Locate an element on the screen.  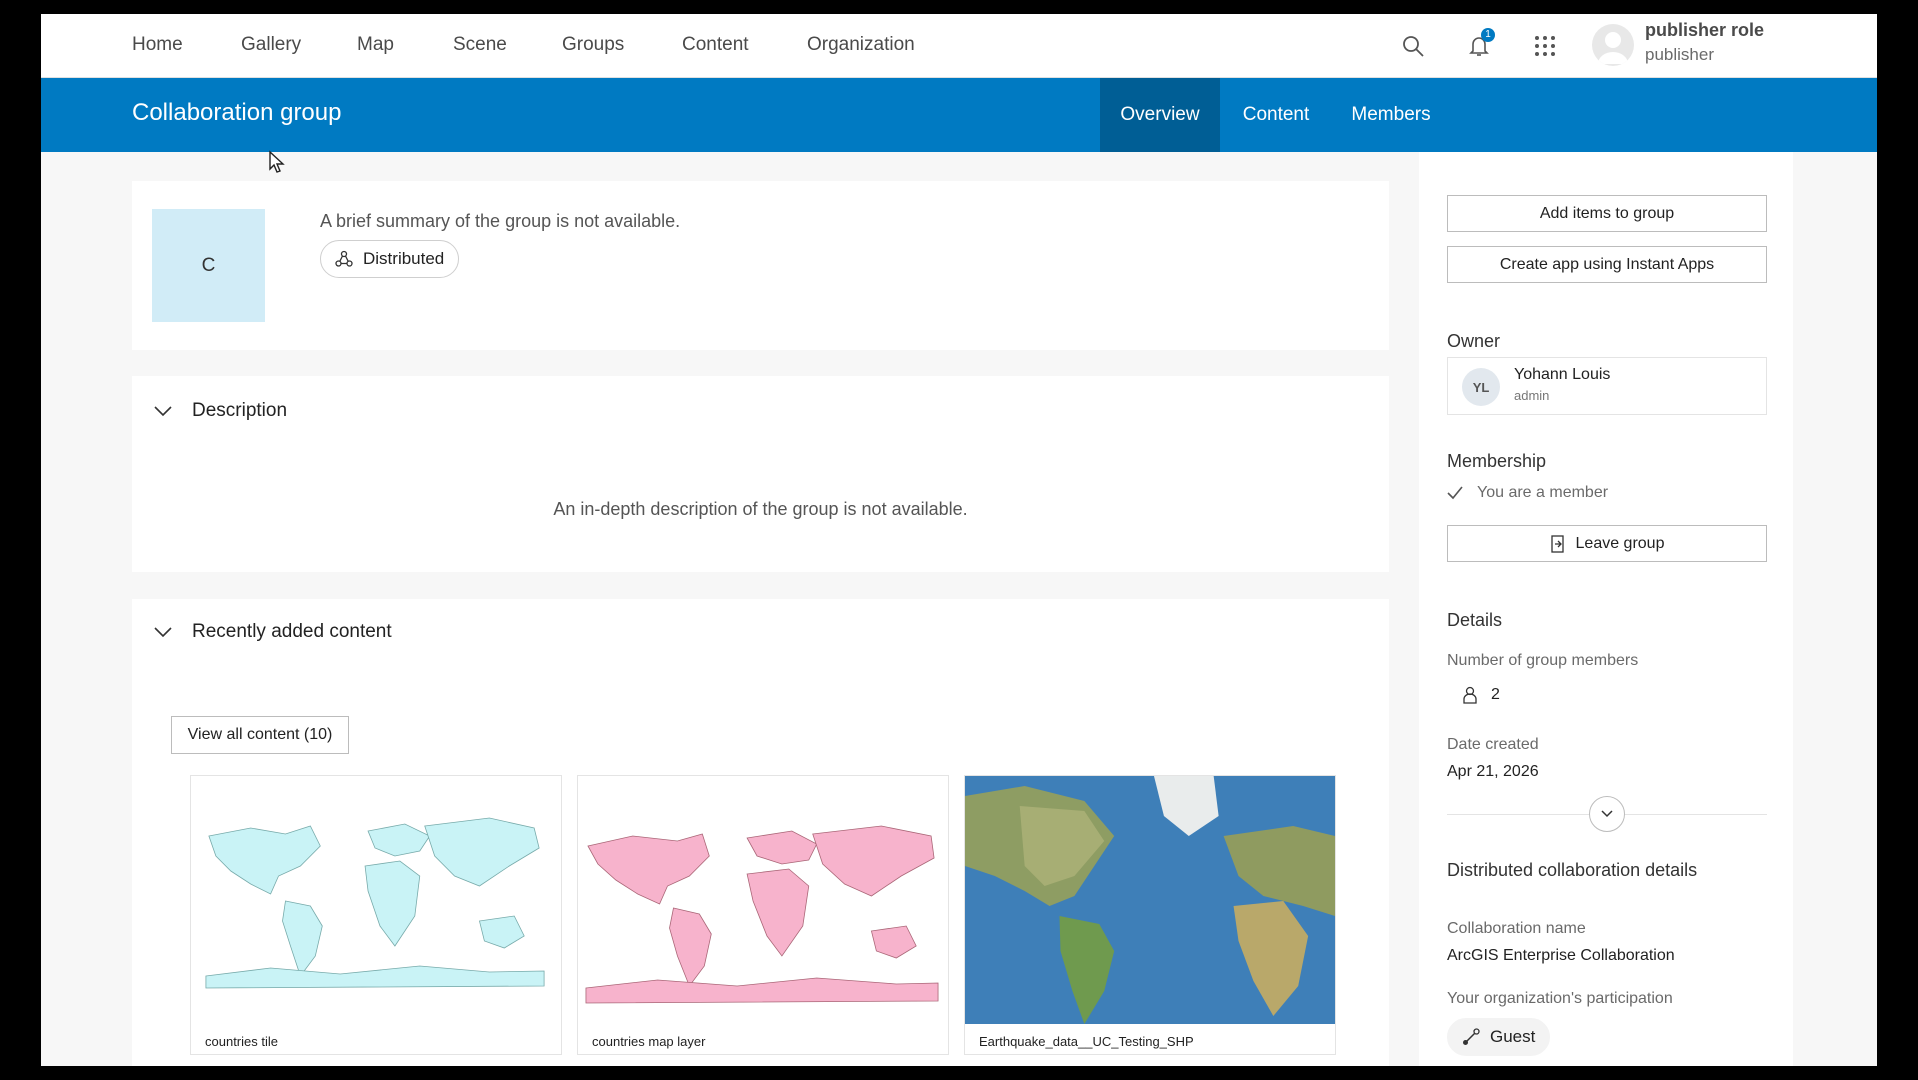
owner-avatar: YL is located at coordinates (1481, 387).